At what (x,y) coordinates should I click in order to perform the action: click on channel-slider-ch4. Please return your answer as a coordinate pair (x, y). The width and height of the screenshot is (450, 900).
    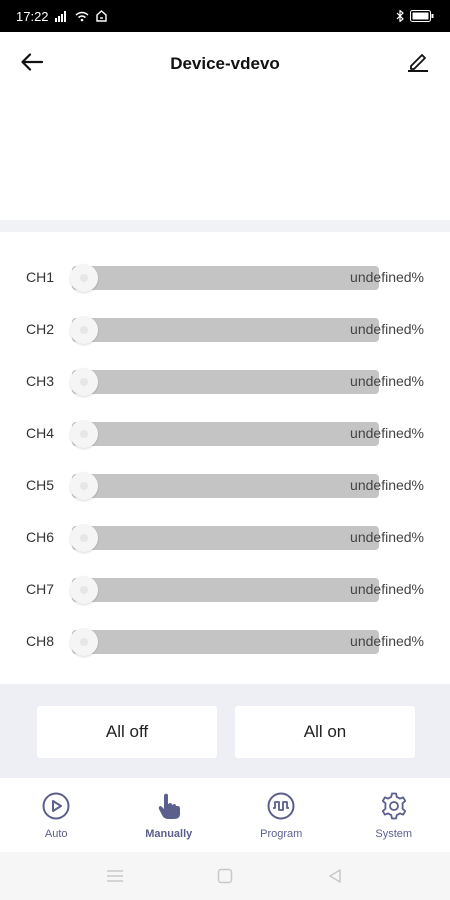
    Looking at the image, I should click on (224, 434).